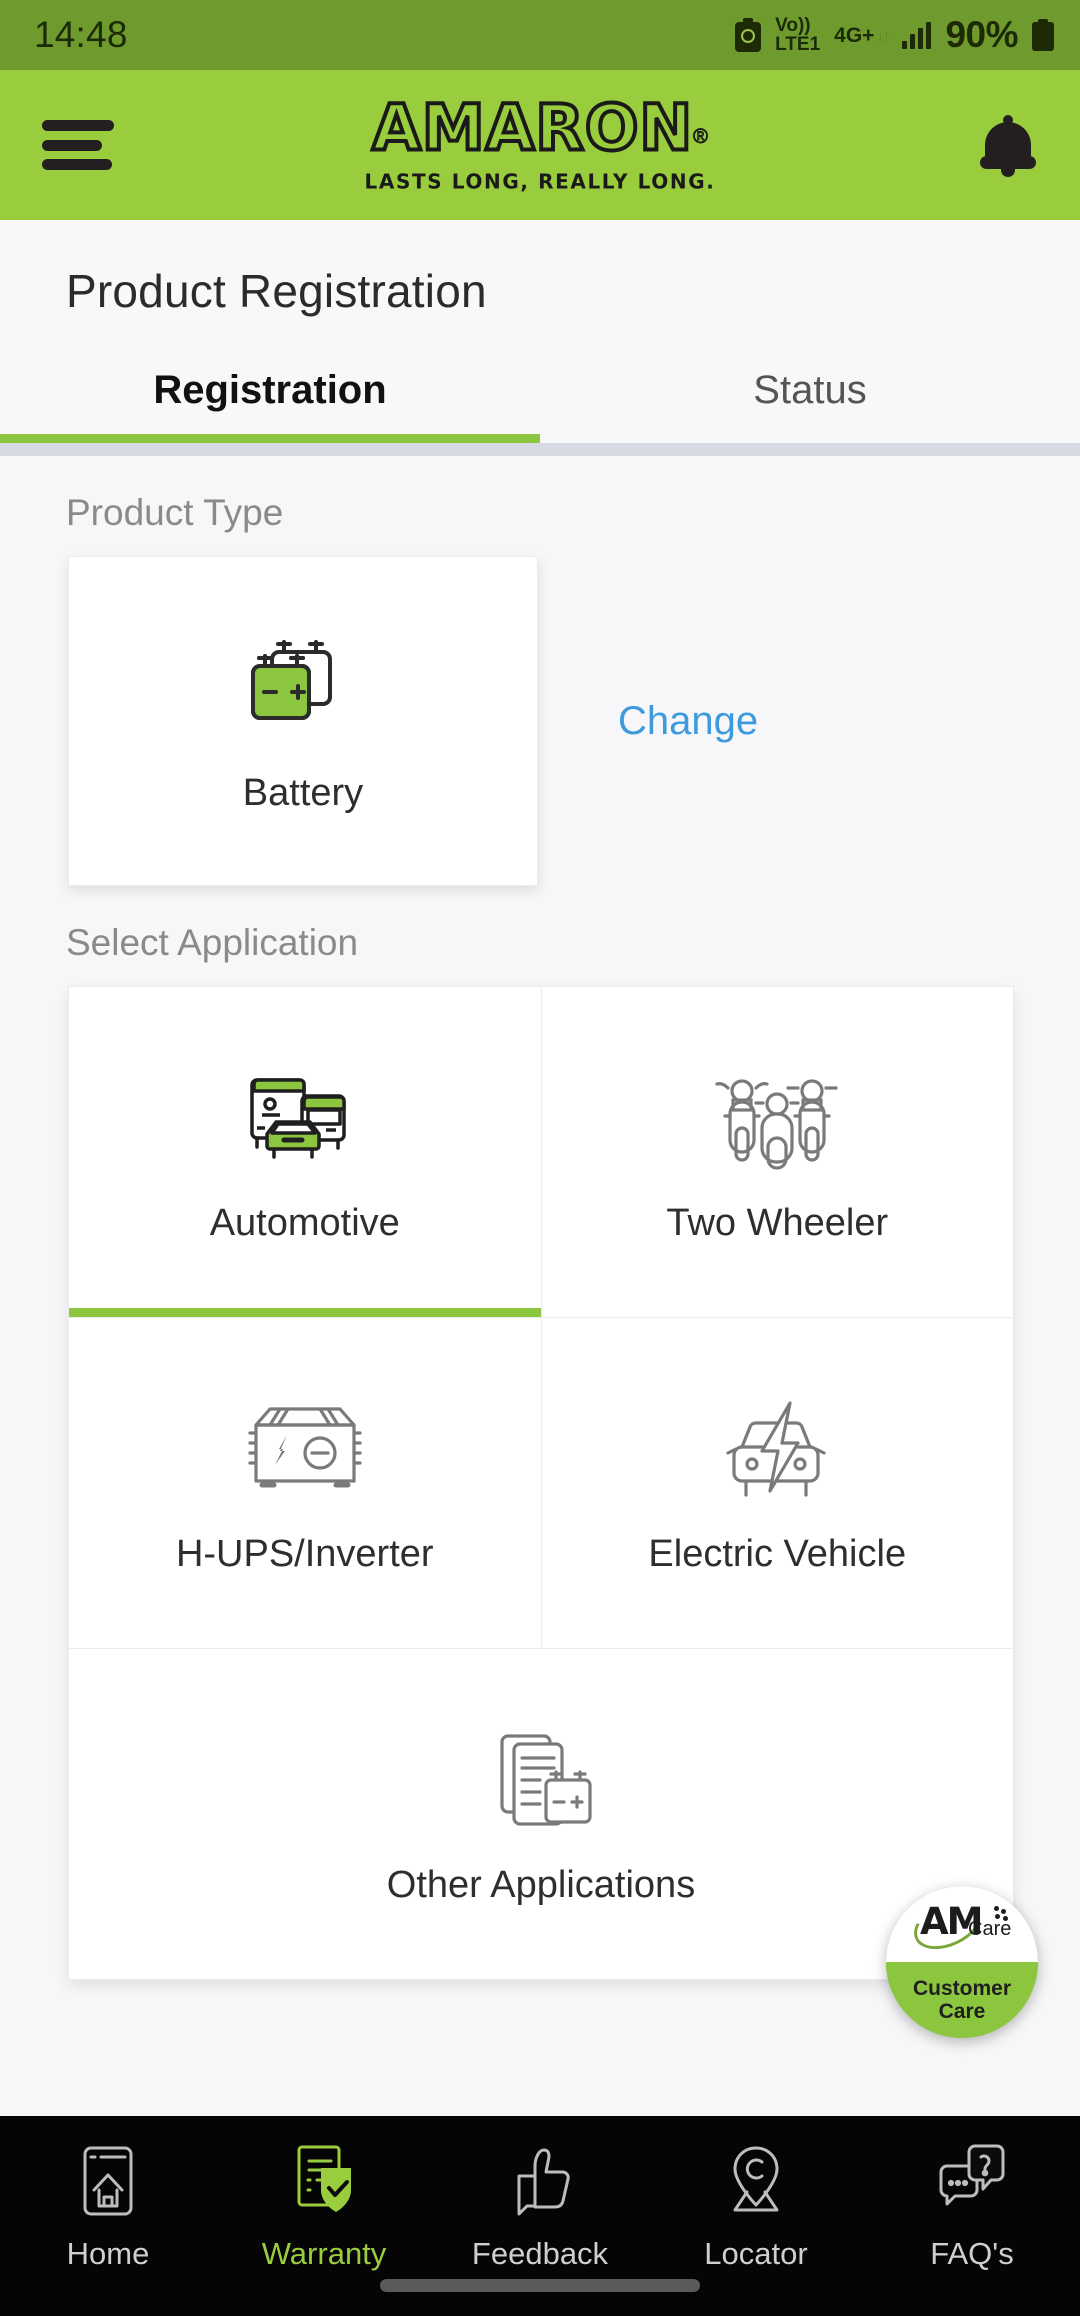  I want to click on product-type-label-value: Battery, so click(303, 792).